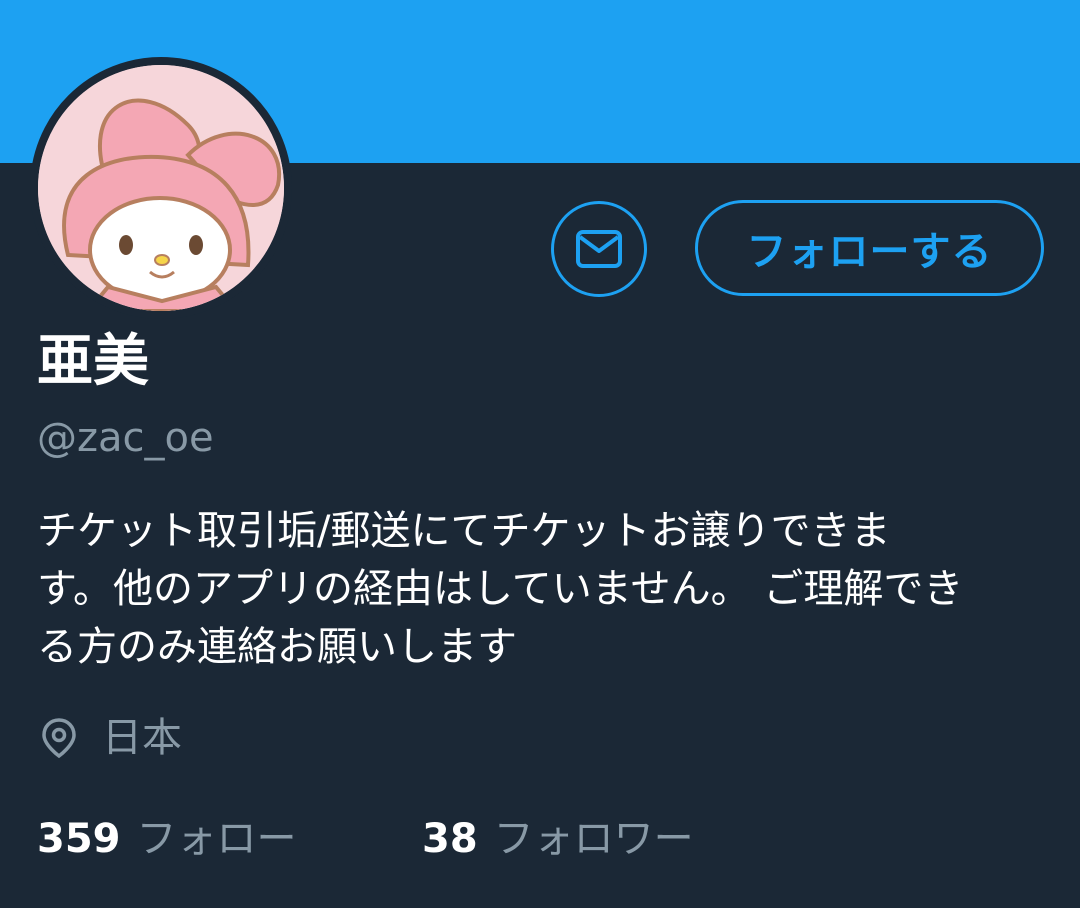 This screenshot has height=908, width=1080. Describe the element at coordinates (277, 647) in the screenshot. I see `bio-line: る方のみ連絡お願いします` at that location.